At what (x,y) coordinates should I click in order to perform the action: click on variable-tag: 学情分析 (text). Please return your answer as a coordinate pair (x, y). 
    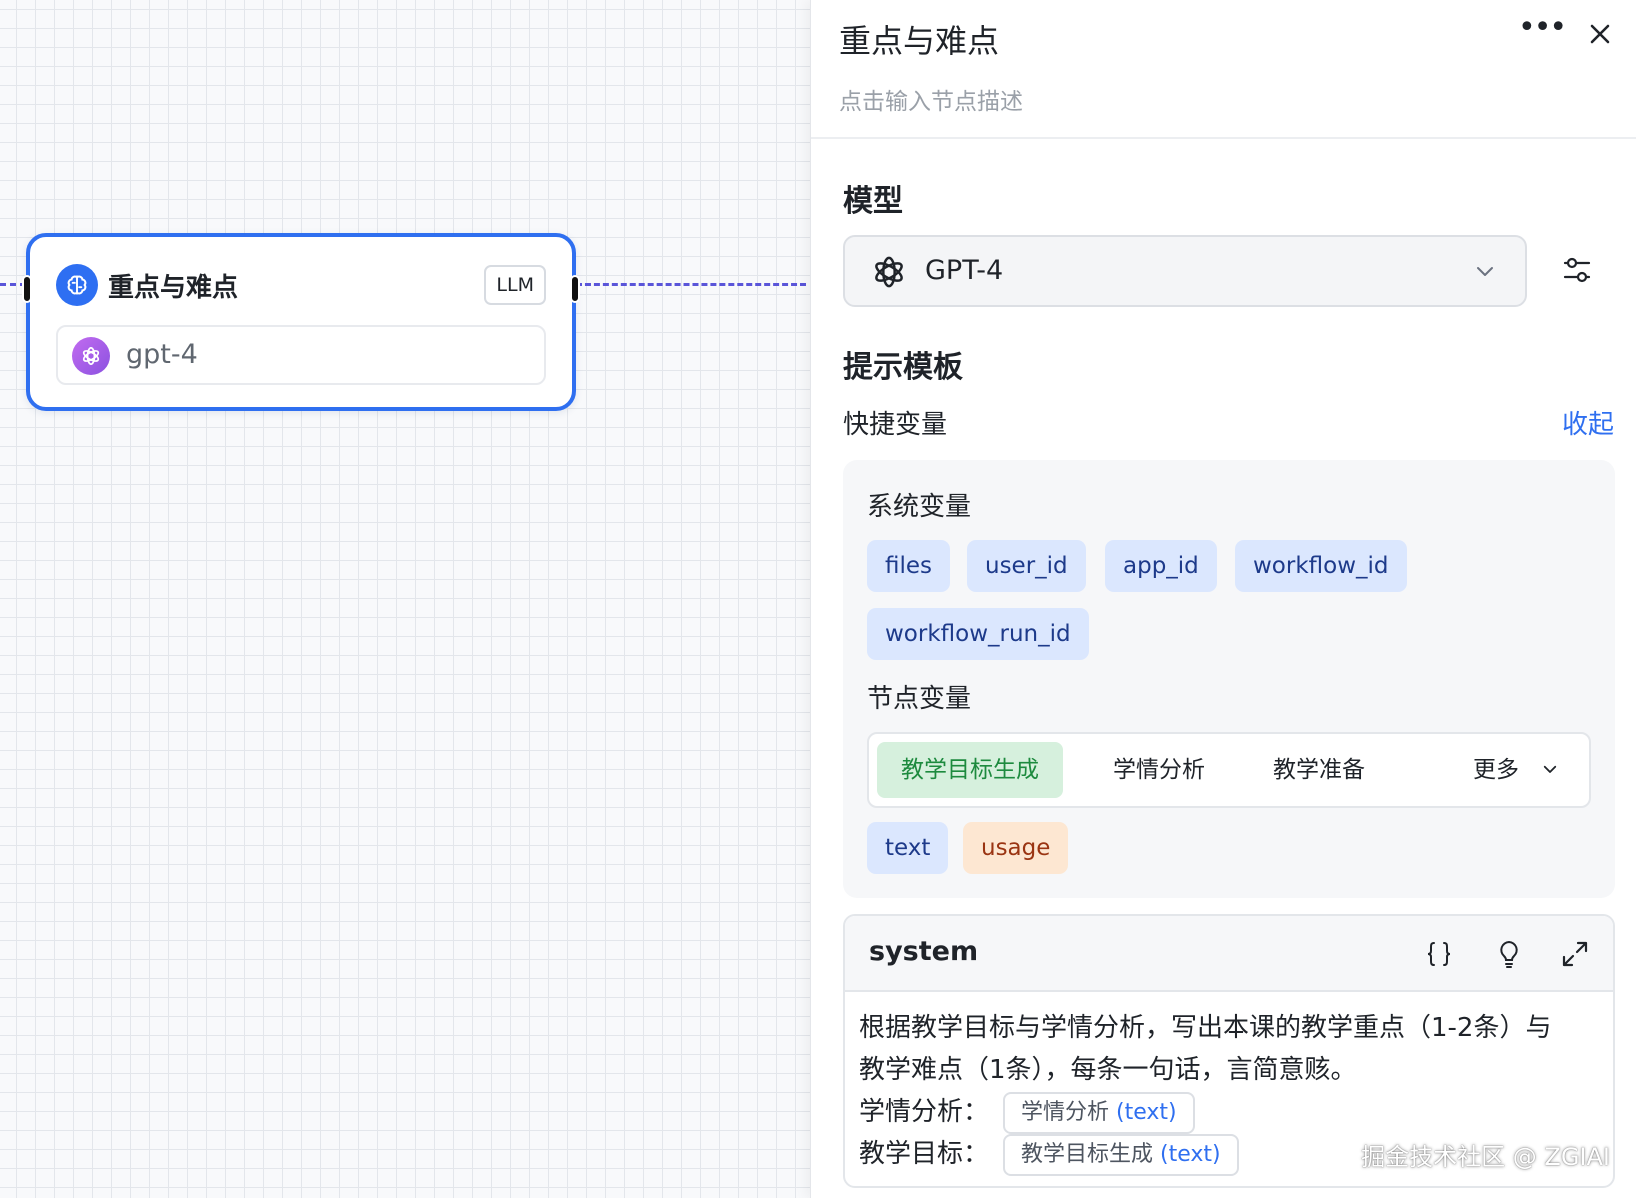
    Looking at the image, I should click on (1099, 1113).